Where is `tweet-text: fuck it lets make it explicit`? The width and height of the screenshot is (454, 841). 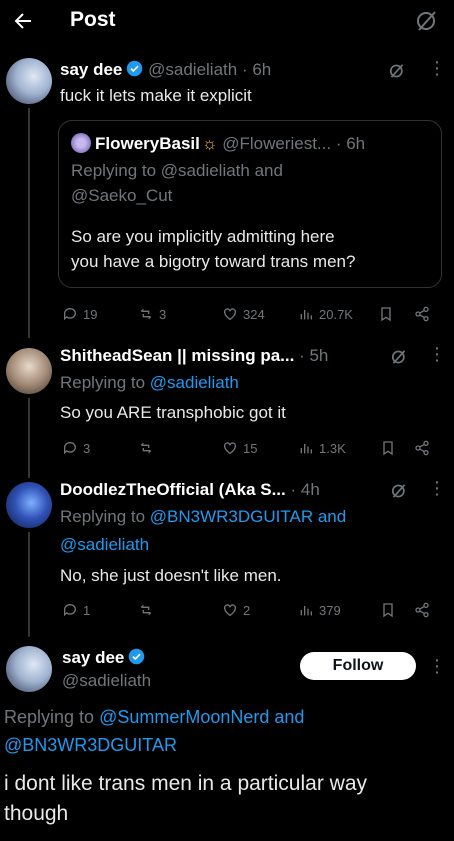 tweet-text: fuck it lets make it explicit is located at coordinates (156, 95).